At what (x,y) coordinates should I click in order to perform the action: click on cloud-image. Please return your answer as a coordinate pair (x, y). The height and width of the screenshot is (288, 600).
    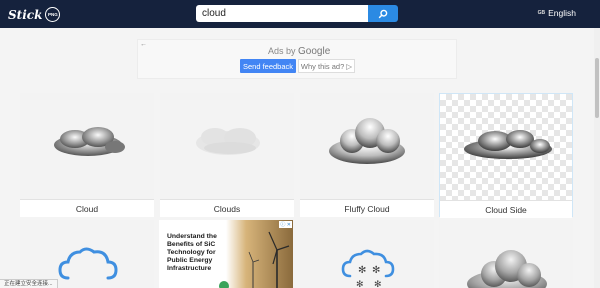
    Looking at the image, I should click on (89, 141).